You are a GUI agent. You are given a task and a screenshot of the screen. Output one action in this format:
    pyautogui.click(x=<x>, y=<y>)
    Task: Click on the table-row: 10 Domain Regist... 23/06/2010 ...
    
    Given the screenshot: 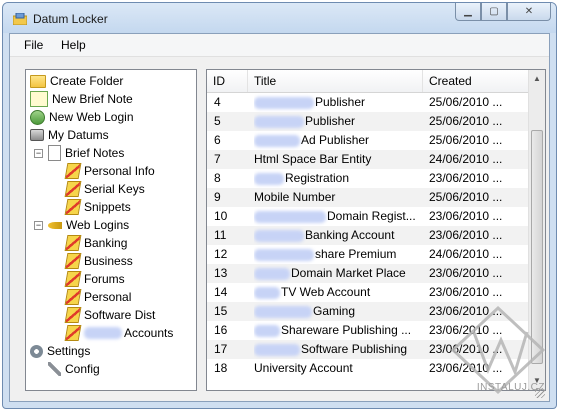 What is the action you would take?
    pyautogui.click(x=368, y=216)
    